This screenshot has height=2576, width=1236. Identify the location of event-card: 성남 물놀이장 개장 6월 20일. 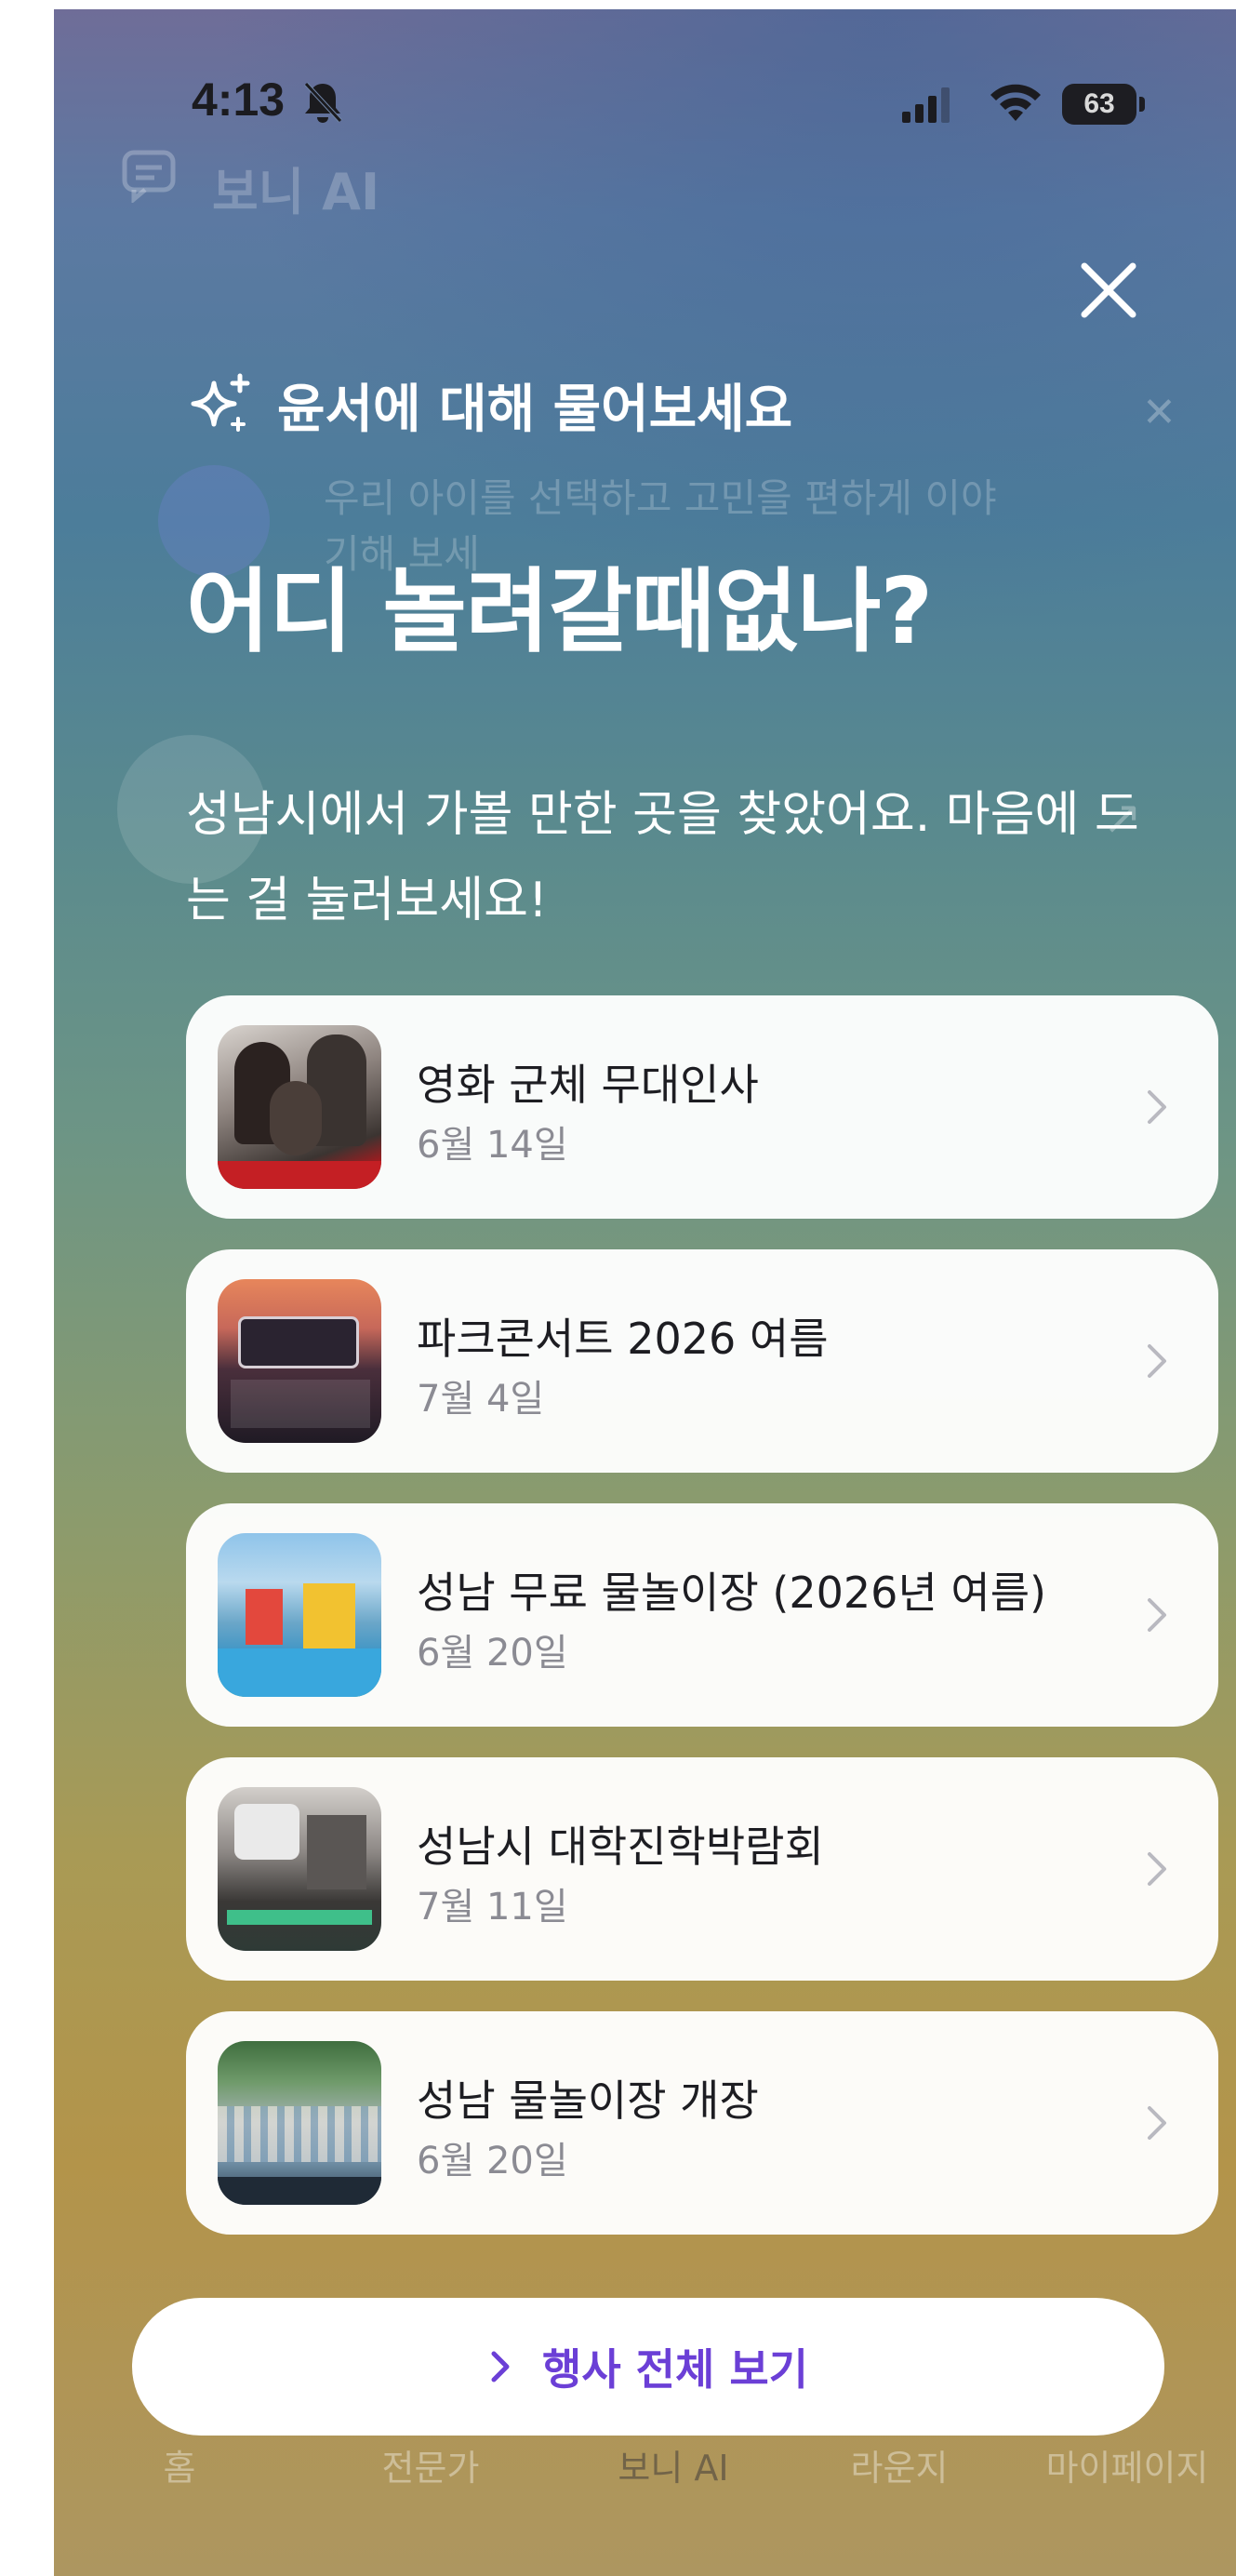
(702, 2123).